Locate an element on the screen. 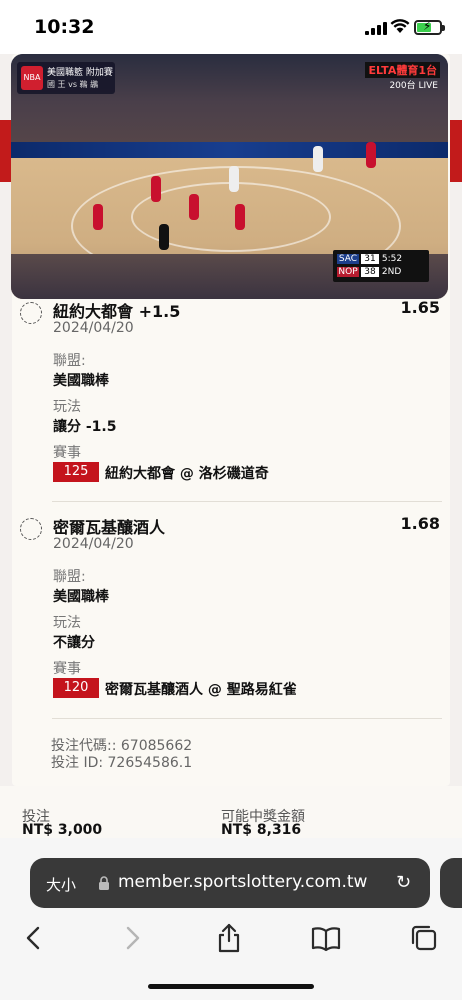  live-label: 200台 LIVE is located at coordinates (413, 86).